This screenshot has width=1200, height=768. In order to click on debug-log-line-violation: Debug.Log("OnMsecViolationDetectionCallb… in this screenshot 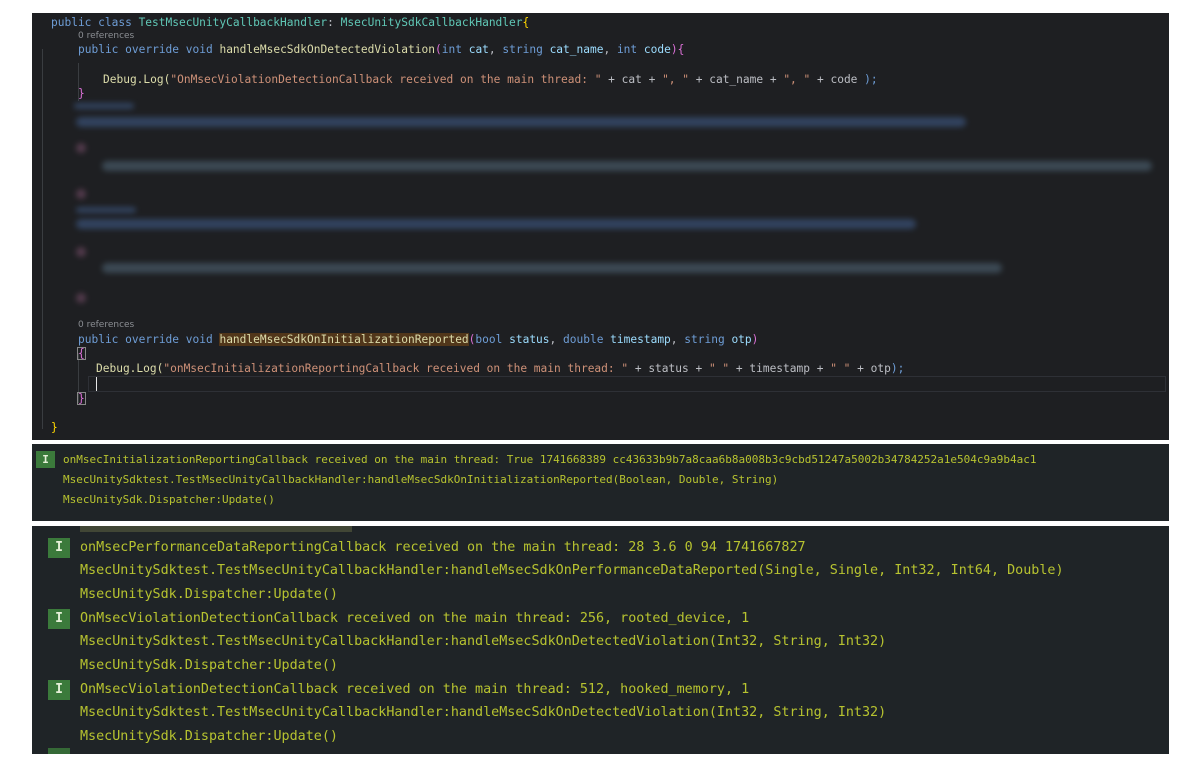, I will do `click(490, 79)`.